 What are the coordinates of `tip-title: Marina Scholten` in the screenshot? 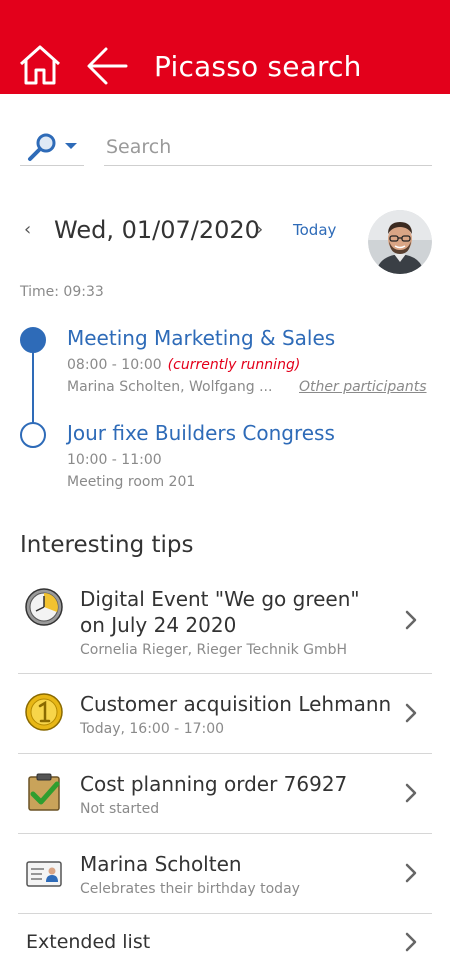 It's located at (161, 864).